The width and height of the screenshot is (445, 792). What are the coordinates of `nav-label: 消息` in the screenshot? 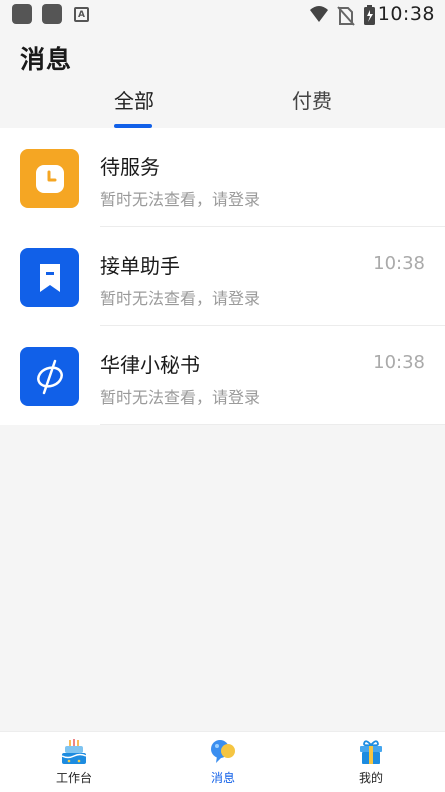 It's located at (222, 778).